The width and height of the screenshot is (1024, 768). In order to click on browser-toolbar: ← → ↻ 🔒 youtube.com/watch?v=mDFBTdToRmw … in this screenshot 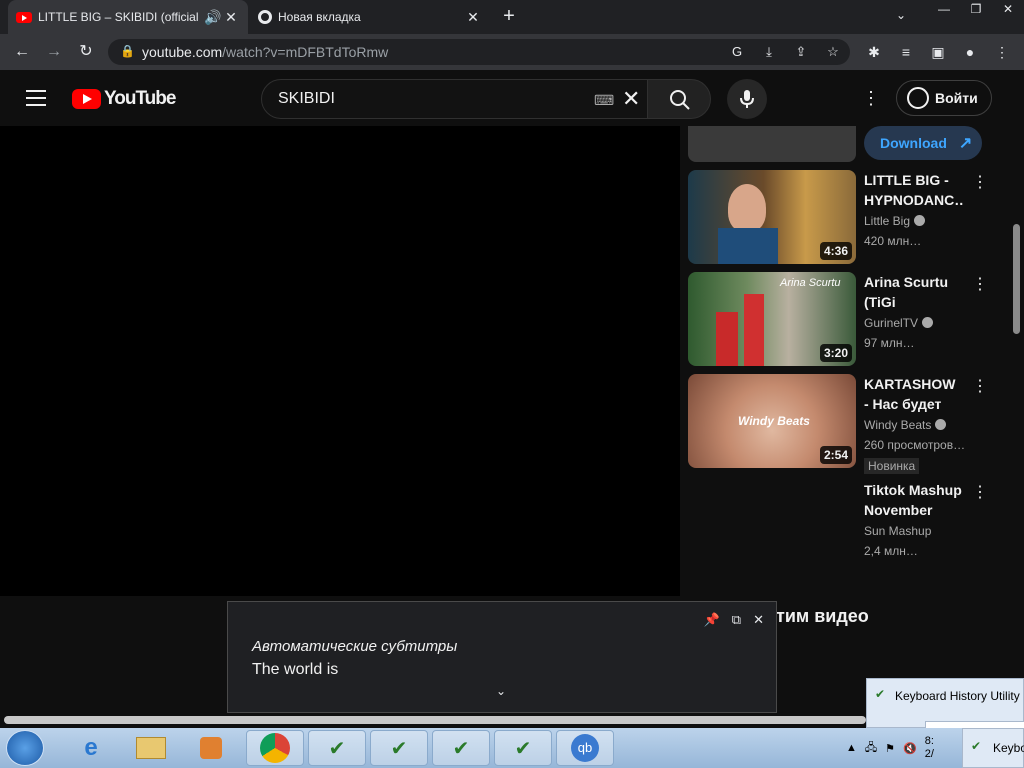, I will do `click(512, 52)`.